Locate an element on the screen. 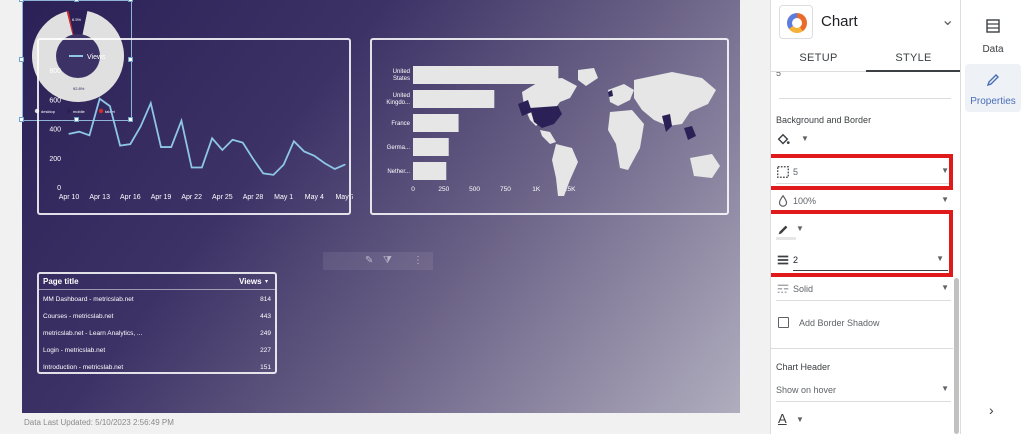 The width and height of the screenshot is (1024, 434). map-australia is located at coordinates (705, 166).